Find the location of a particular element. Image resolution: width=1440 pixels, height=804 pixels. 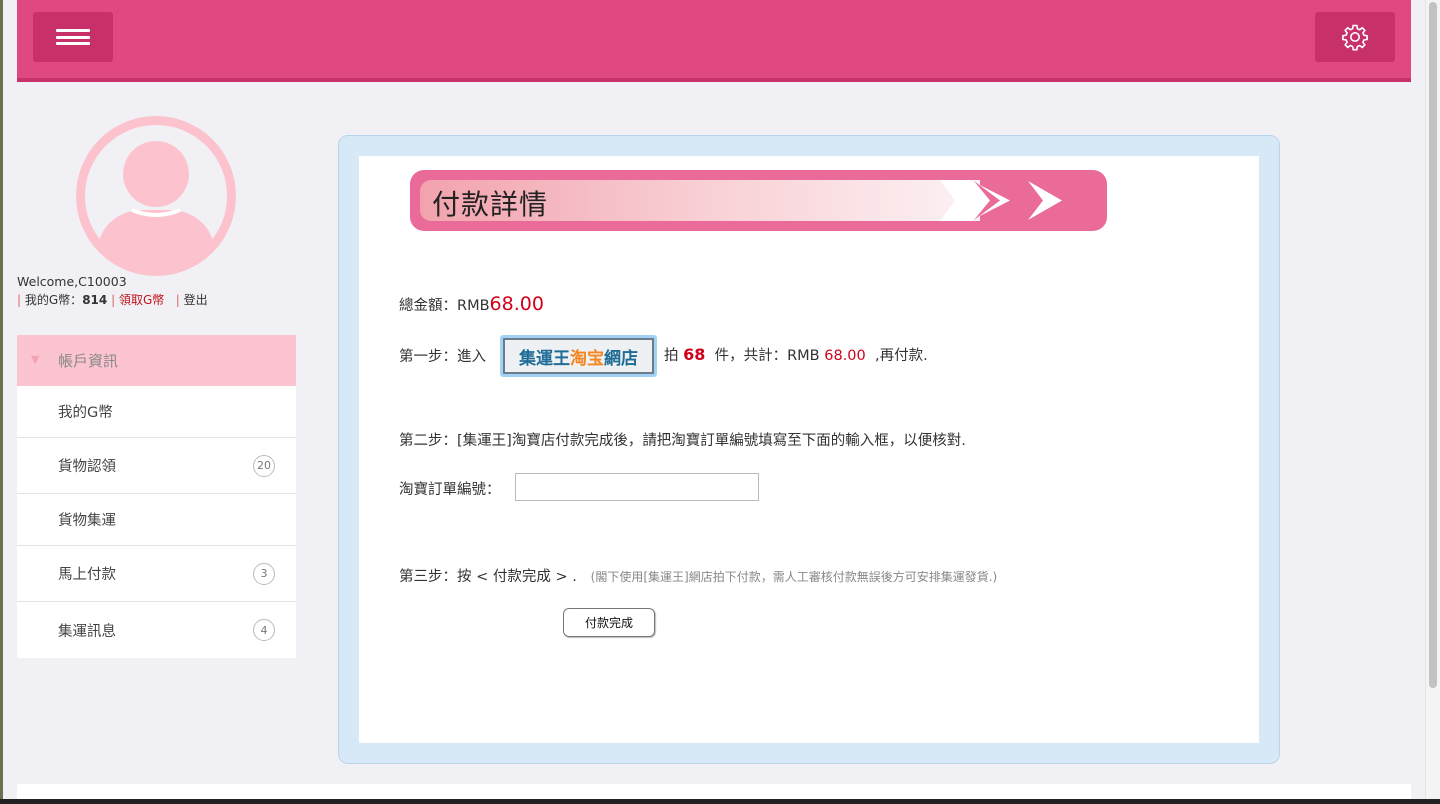

order-number-label: 淘寶訂單編號： is located at coordinates (450, 490).